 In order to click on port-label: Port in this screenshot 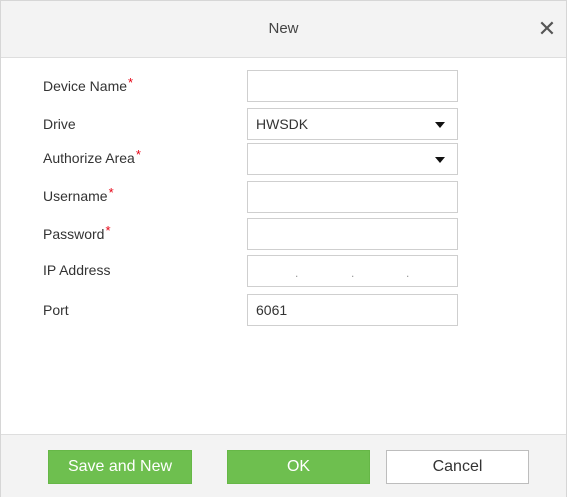, I will do `click(56, 310)`.